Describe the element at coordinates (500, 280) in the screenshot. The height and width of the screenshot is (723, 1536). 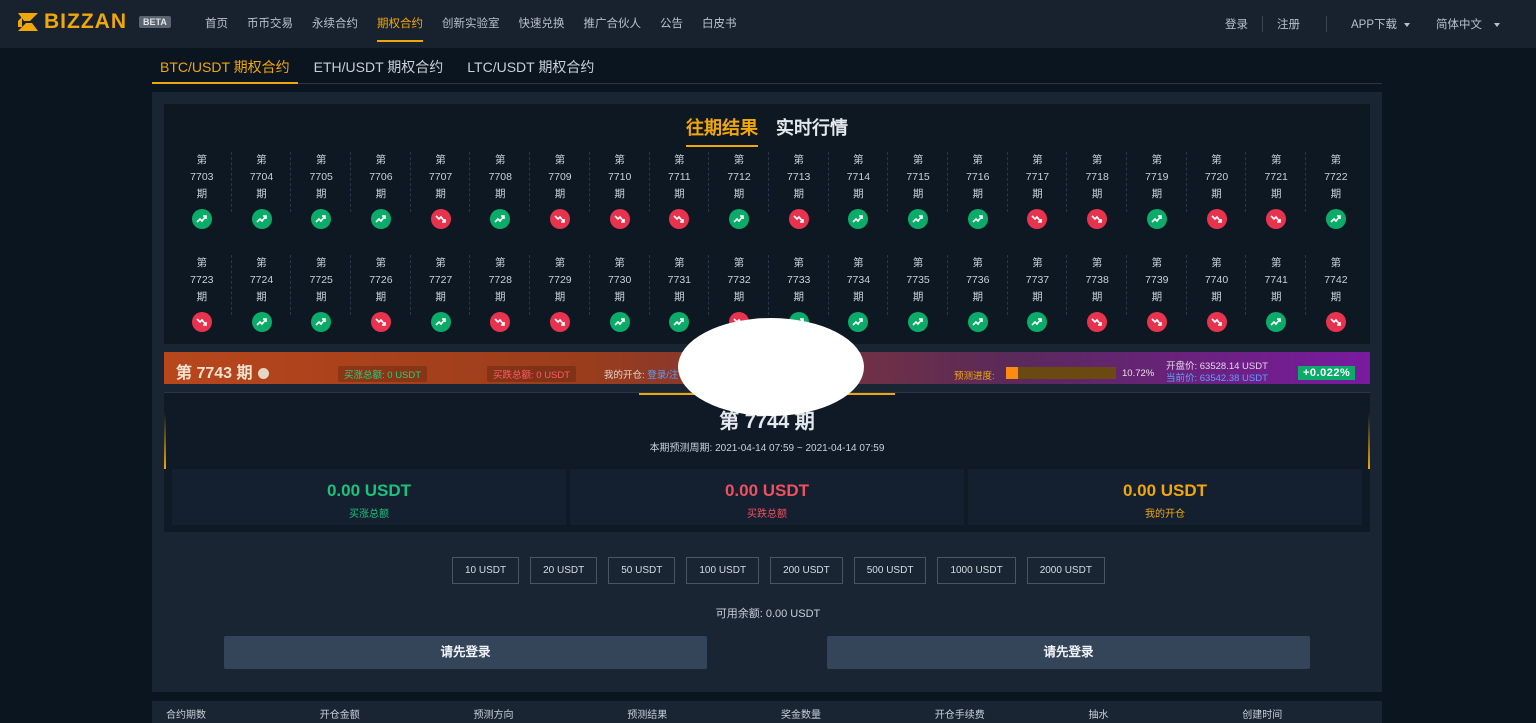
I see `period-number: 7728` at that location.